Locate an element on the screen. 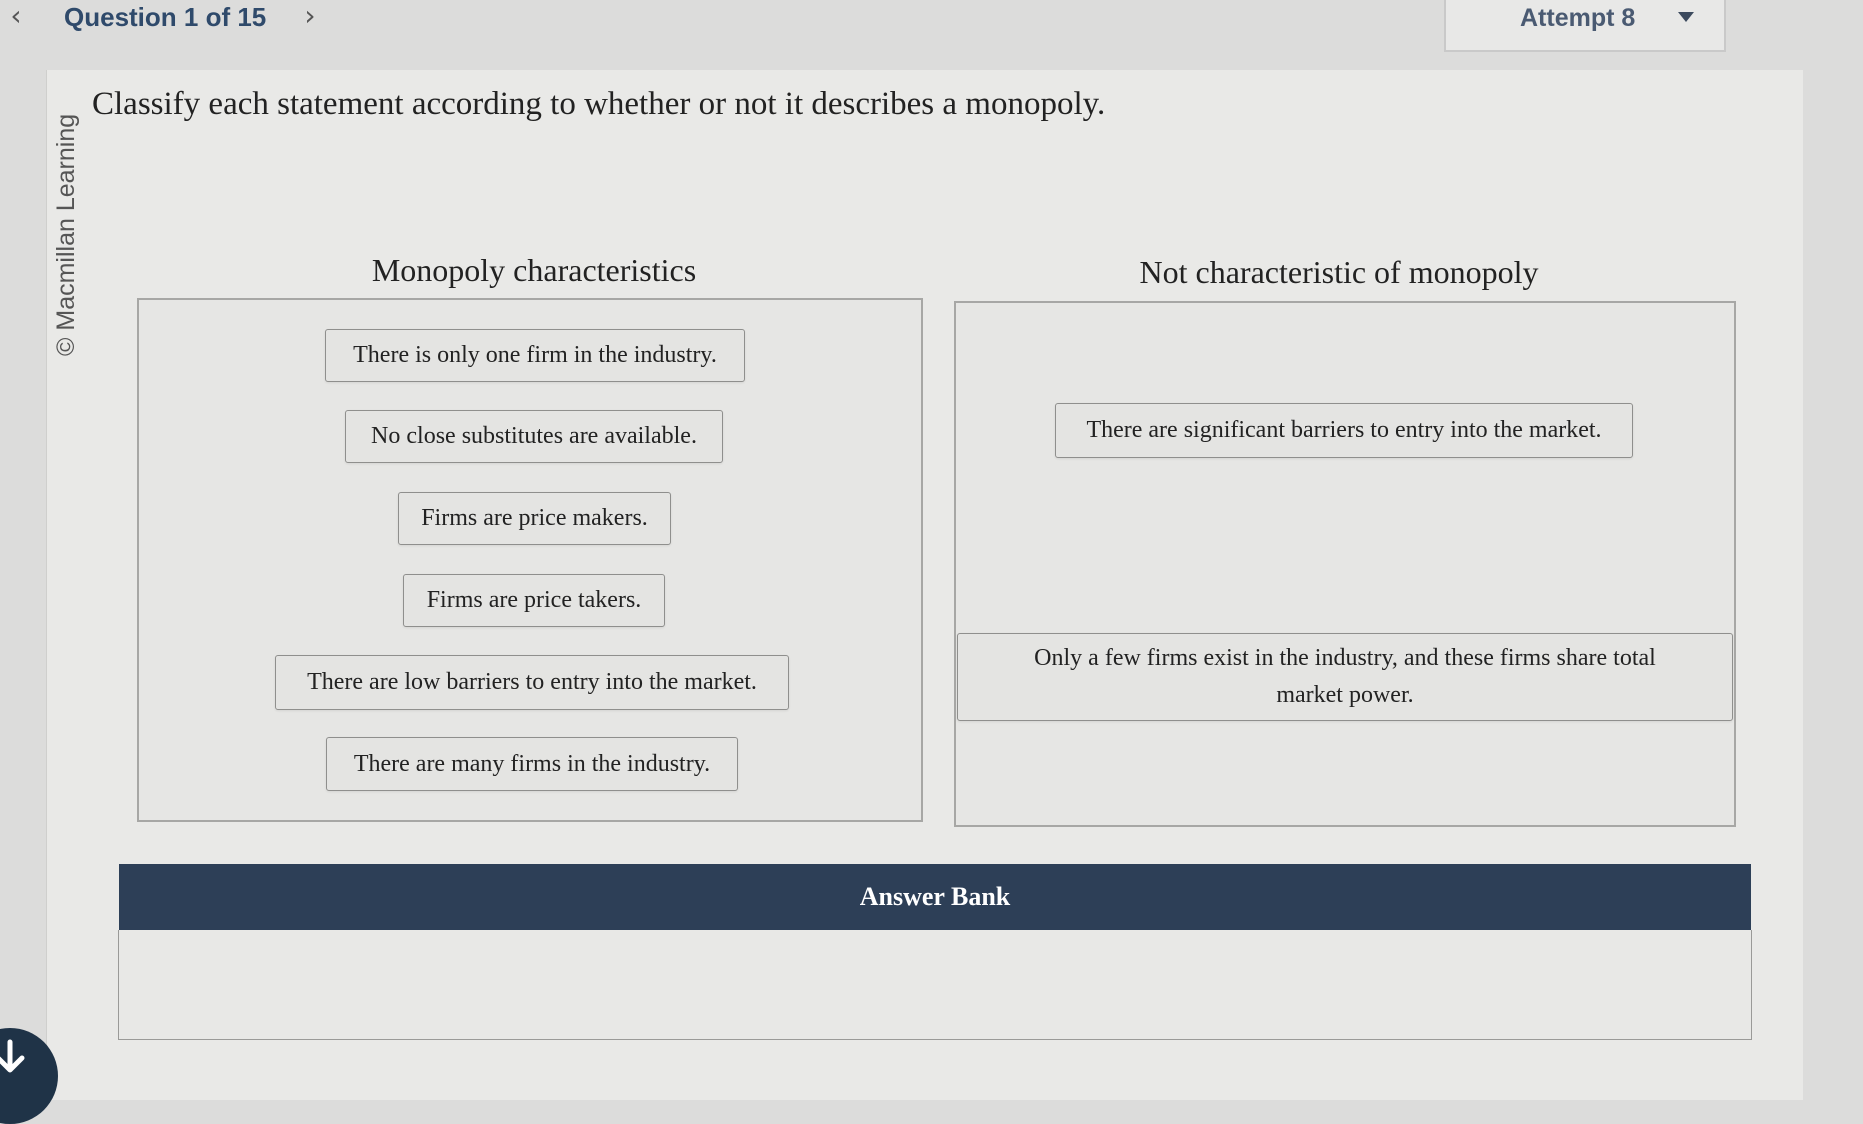  question-counter: Question 1 of 15 is located at coordinates (165, 17).